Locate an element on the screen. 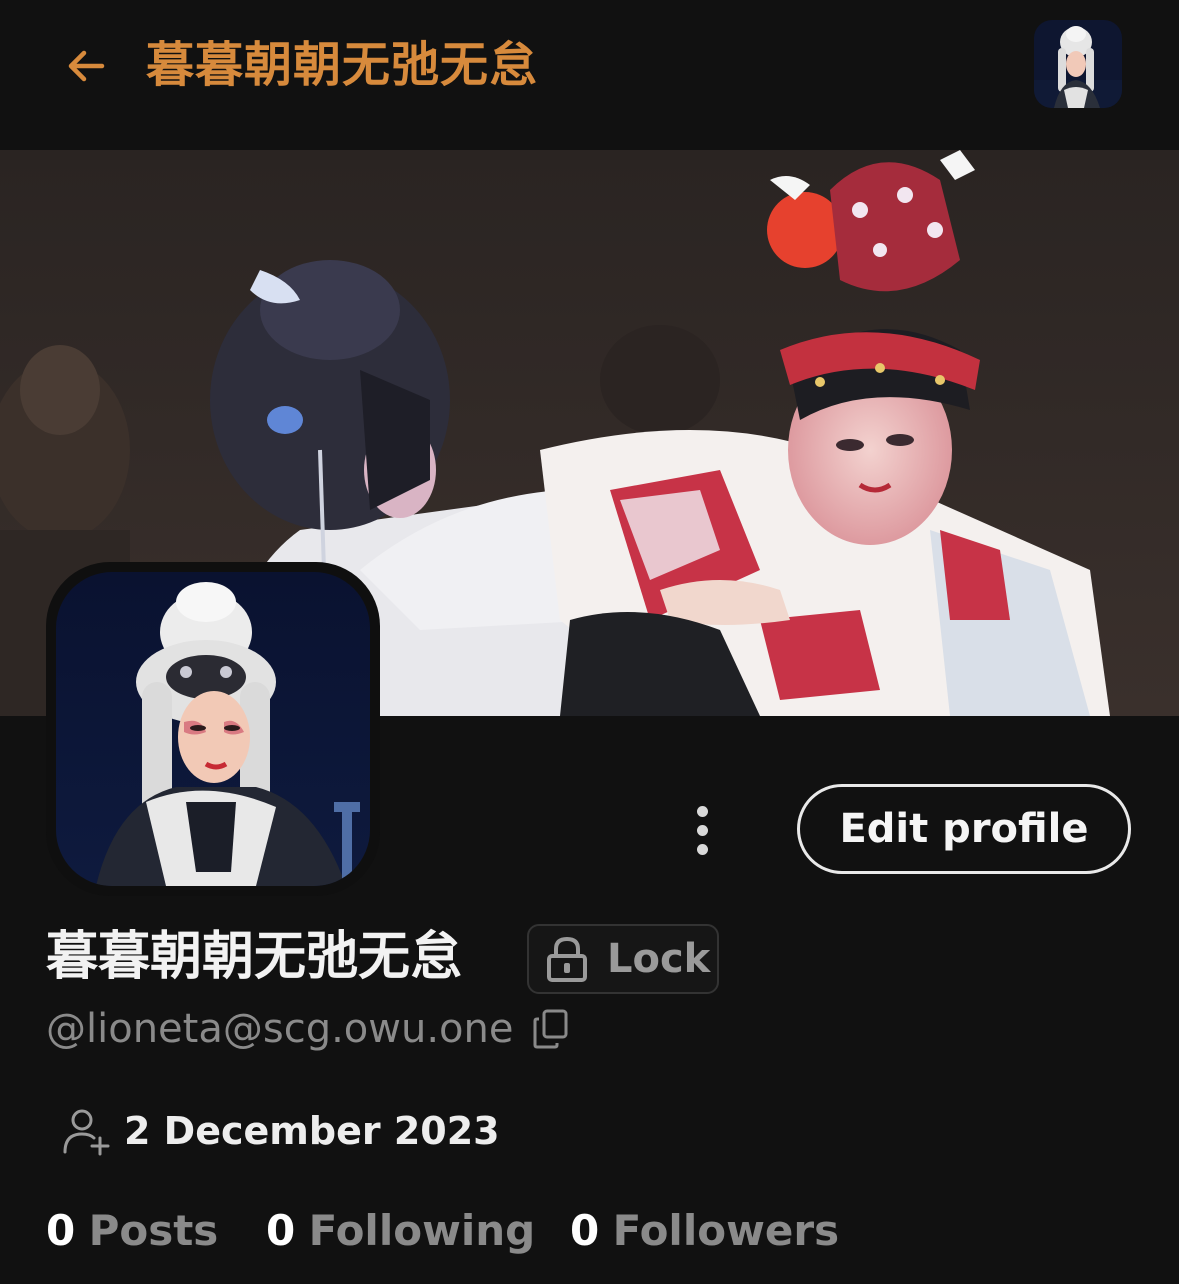  stat-followers: 0 Followers is located at coordinates (704, 1230).